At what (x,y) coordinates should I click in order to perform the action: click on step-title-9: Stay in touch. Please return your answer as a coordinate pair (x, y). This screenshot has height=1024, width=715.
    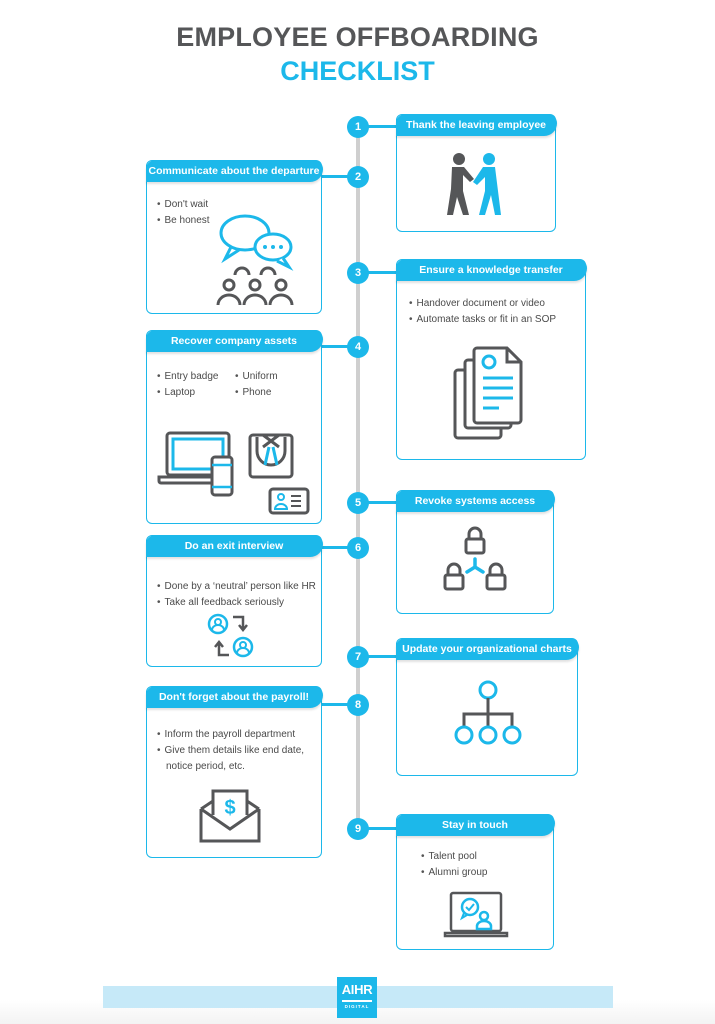
    Looking at the image, I should click on (475, 824).